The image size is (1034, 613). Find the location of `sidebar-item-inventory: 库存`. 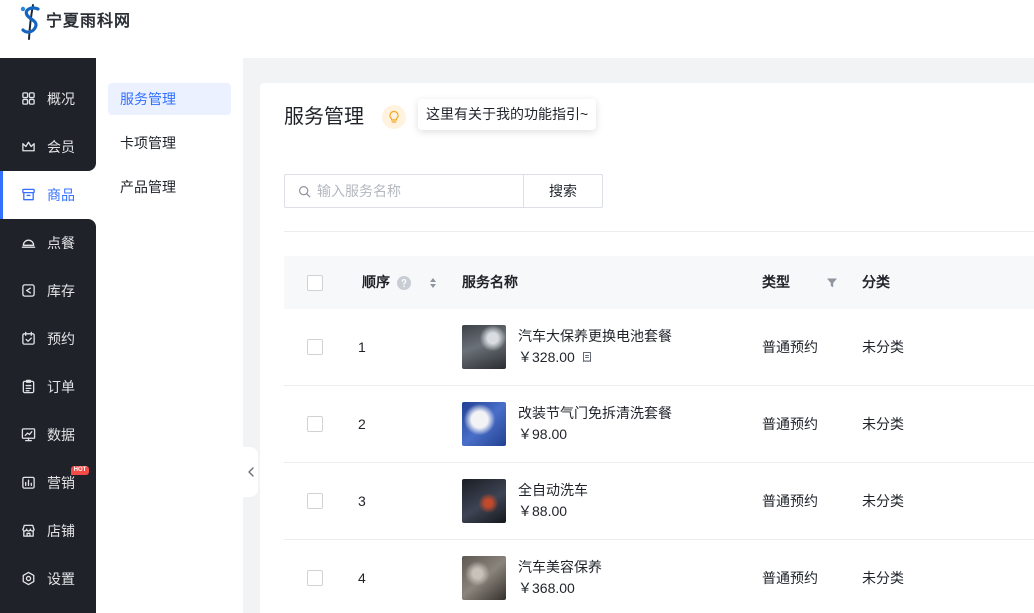

sidebar-item-inventory: 库存 is located at coordinates (48, 291).